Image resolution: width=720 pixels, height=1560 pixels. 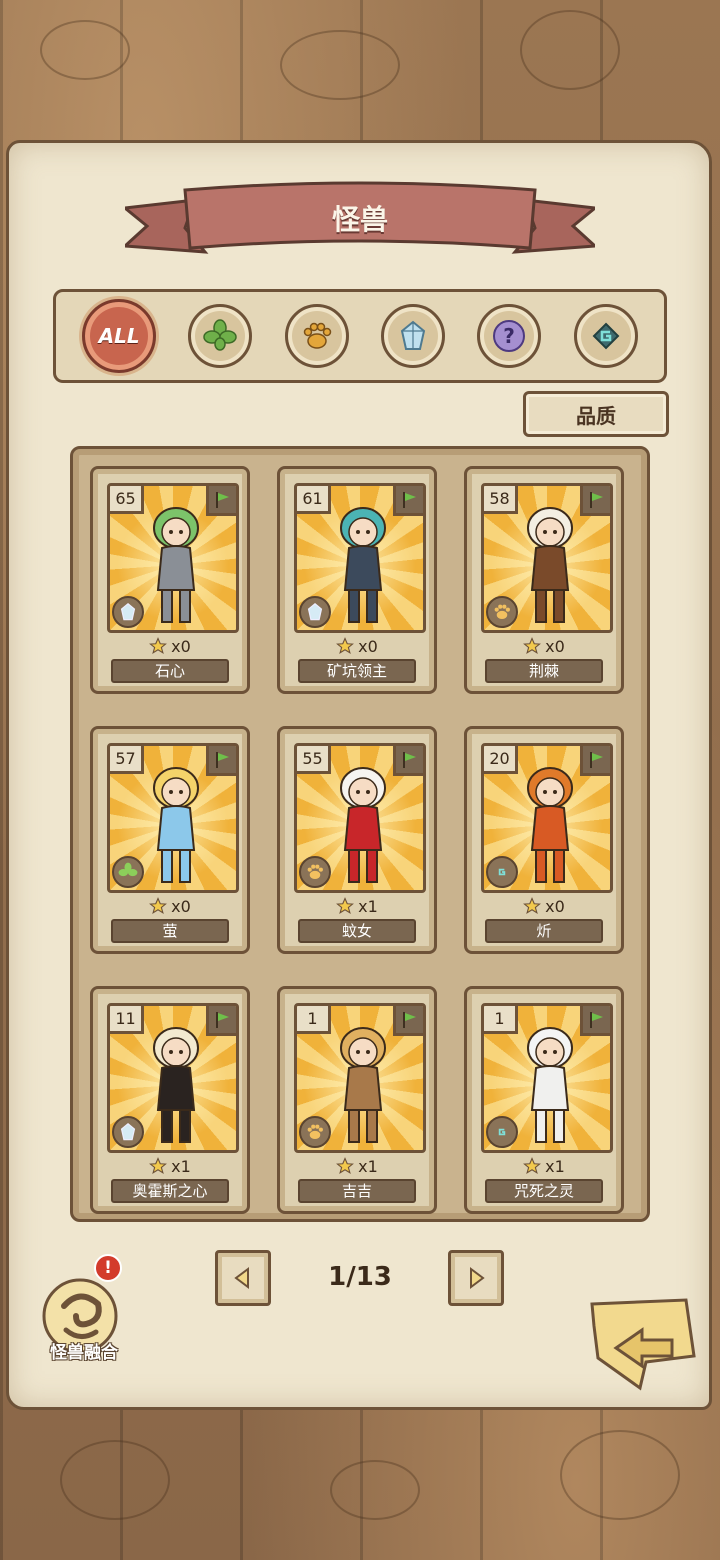 I want to click on monster-portrait: 55, so click(x=360, y=818).